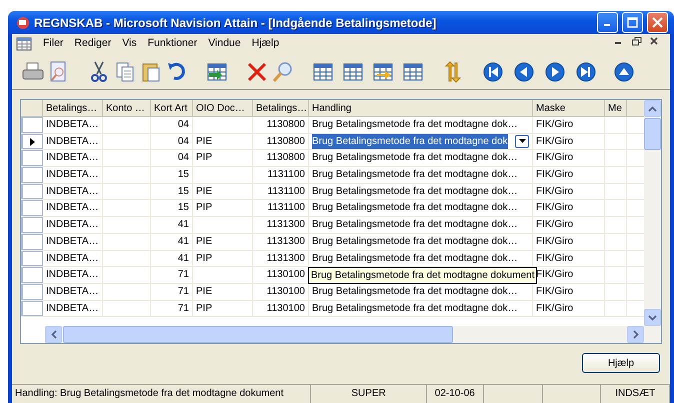 The height and width of the screenshot is (403, 674). Describe the element at coordinates (624, 72) in the screenshot. I see `up-icon` at that location.